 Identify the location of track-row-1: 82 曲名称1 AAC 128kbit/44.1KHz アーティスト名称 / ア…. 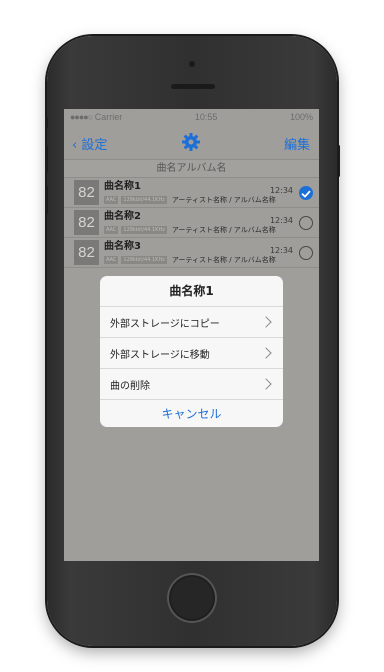
(191, 193).